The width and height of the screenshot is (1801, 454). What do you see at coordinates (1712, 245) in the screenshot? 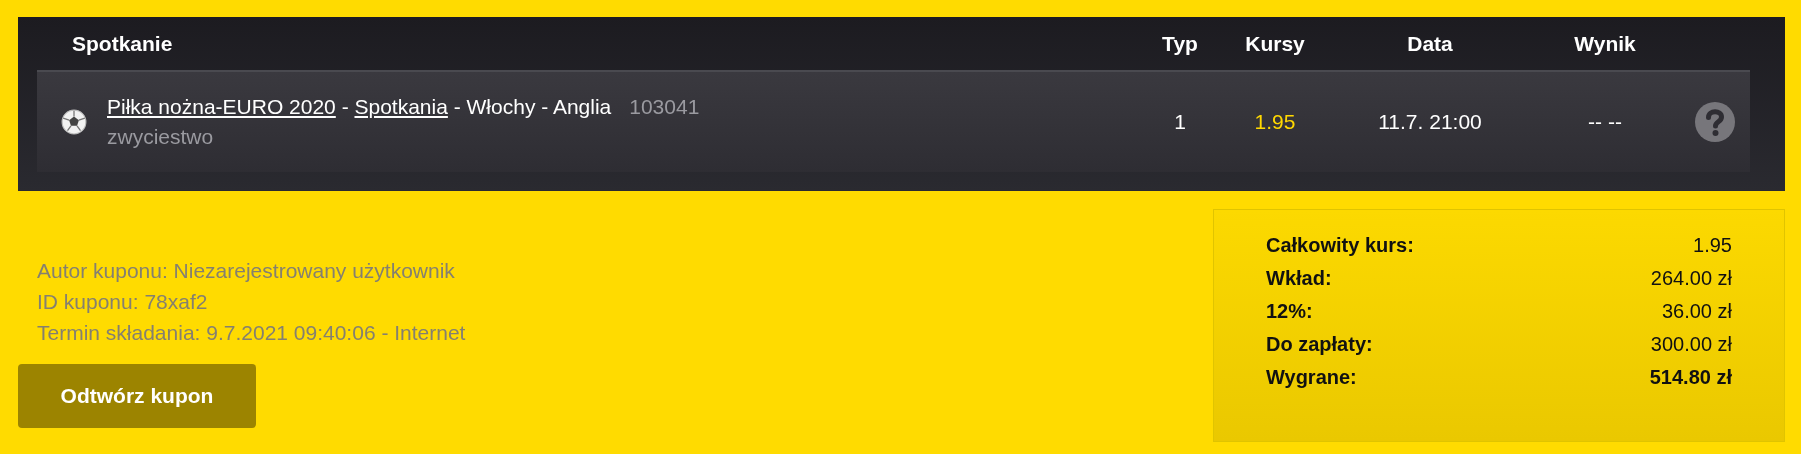
I see `summary-value: 1.95` at bounding box center [1712, 245].